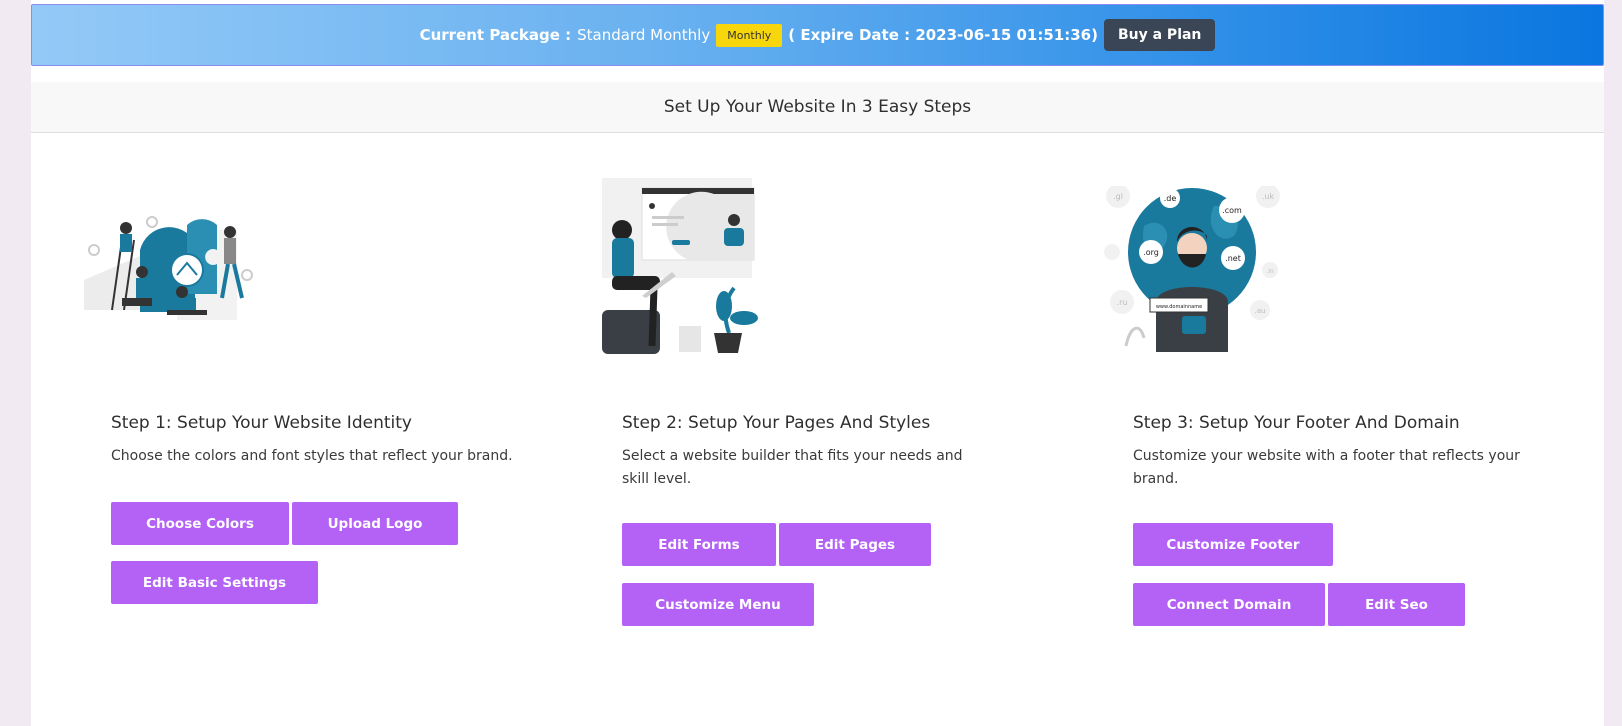  What do you see at coordinates (749, 35) in the screenshot?
I see `plan-badge: Monthly` at bounding box center [749, 35].